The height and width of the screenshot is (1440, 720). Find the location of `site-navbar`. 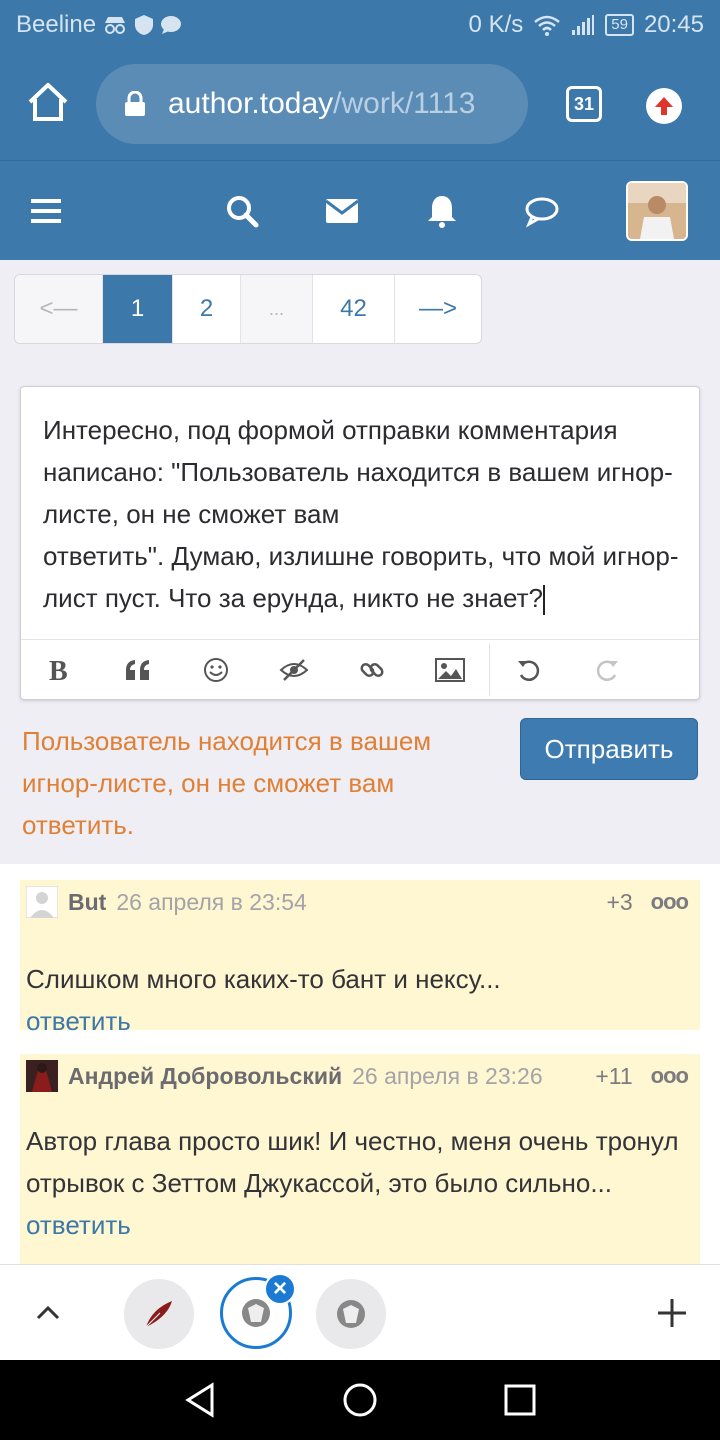

site-navbar is located at coordinates (360, 210).